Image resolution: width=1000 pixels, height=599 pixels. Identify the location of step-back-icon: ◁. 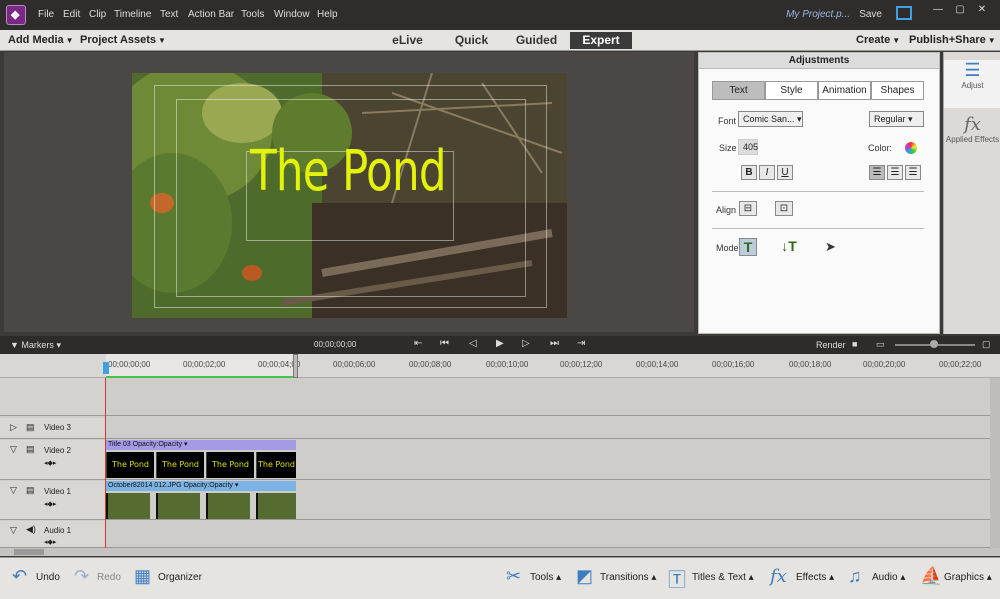
(473, 343).